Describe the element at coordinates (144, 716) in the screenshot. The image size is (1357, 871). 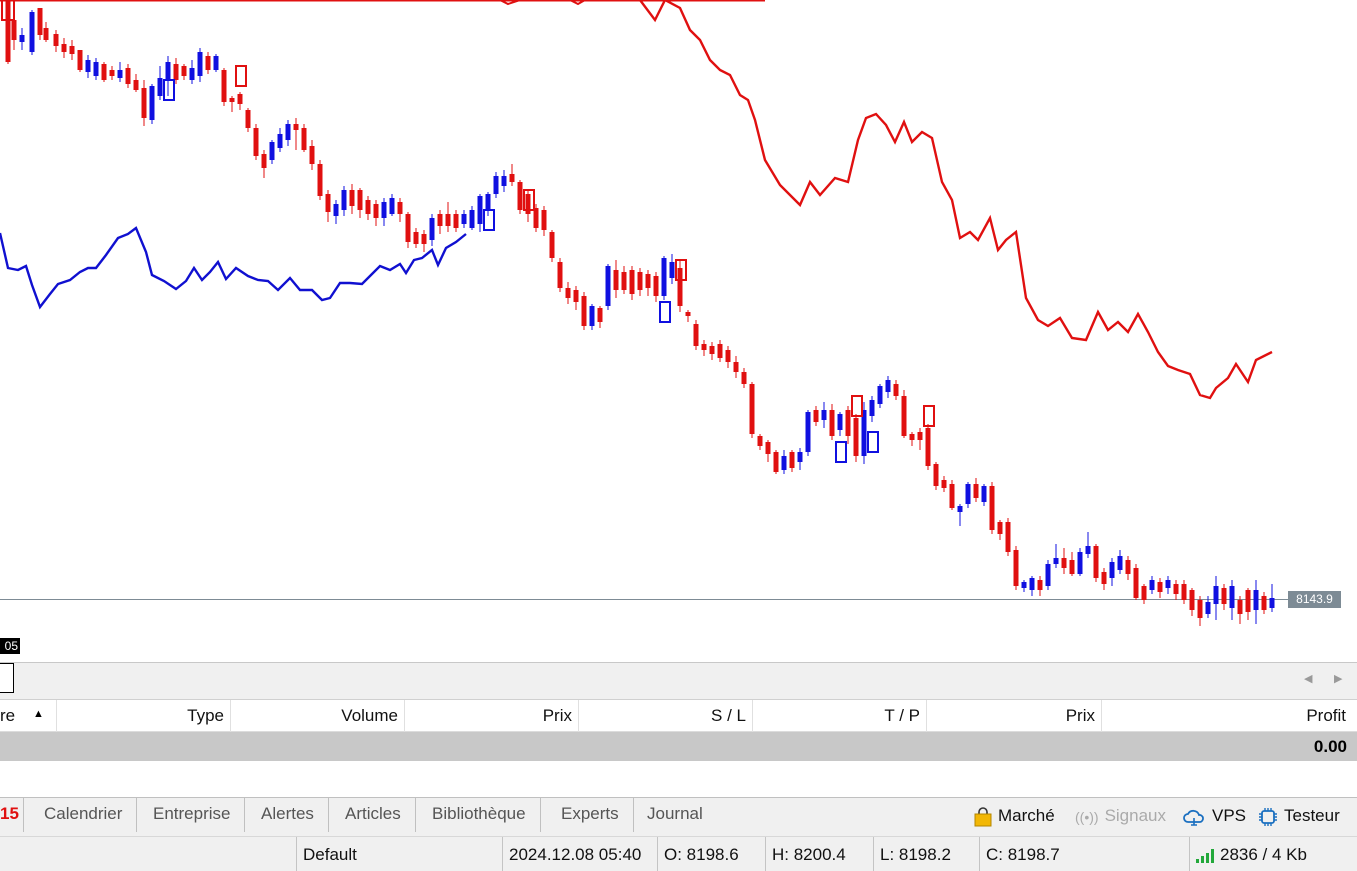
I see `column-header-type: Type` at that location.